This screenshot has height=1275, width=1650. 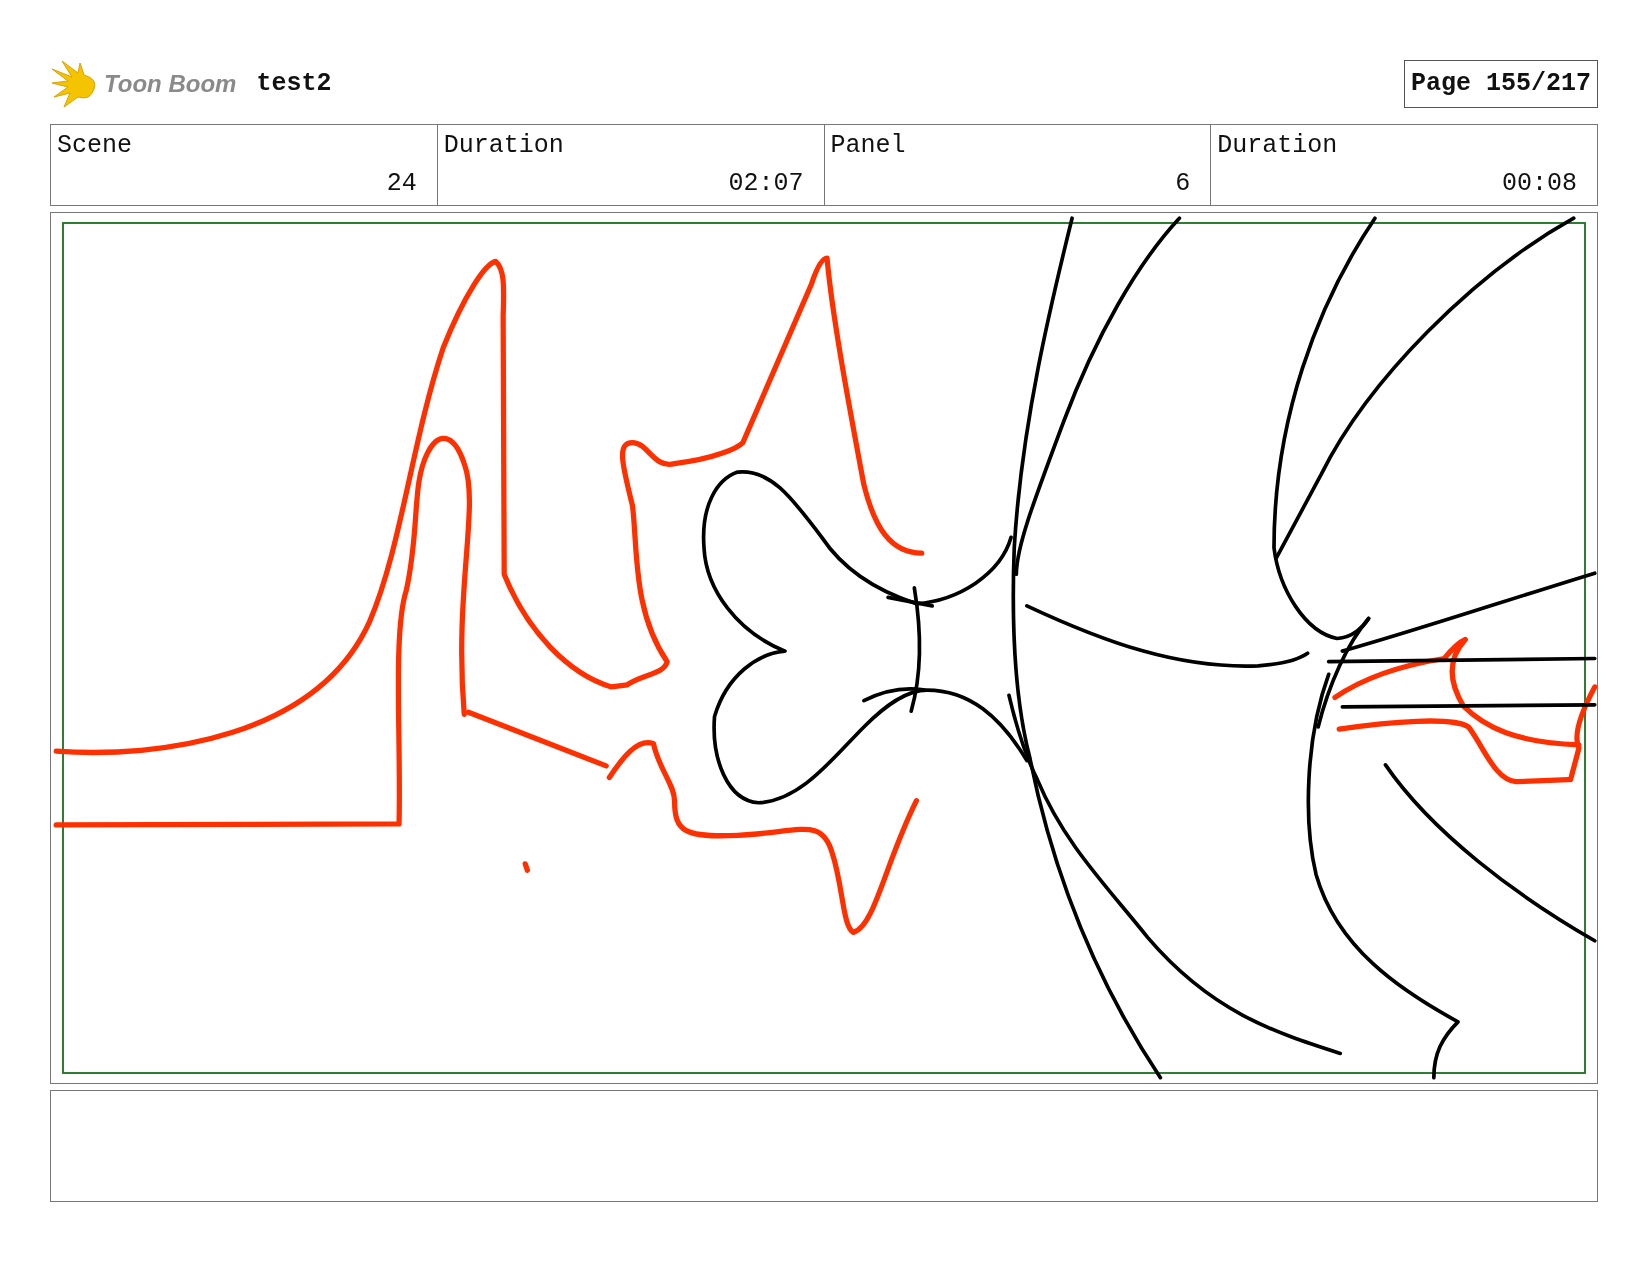 I want to click on field-value: 24, so click(x=401, y=183).